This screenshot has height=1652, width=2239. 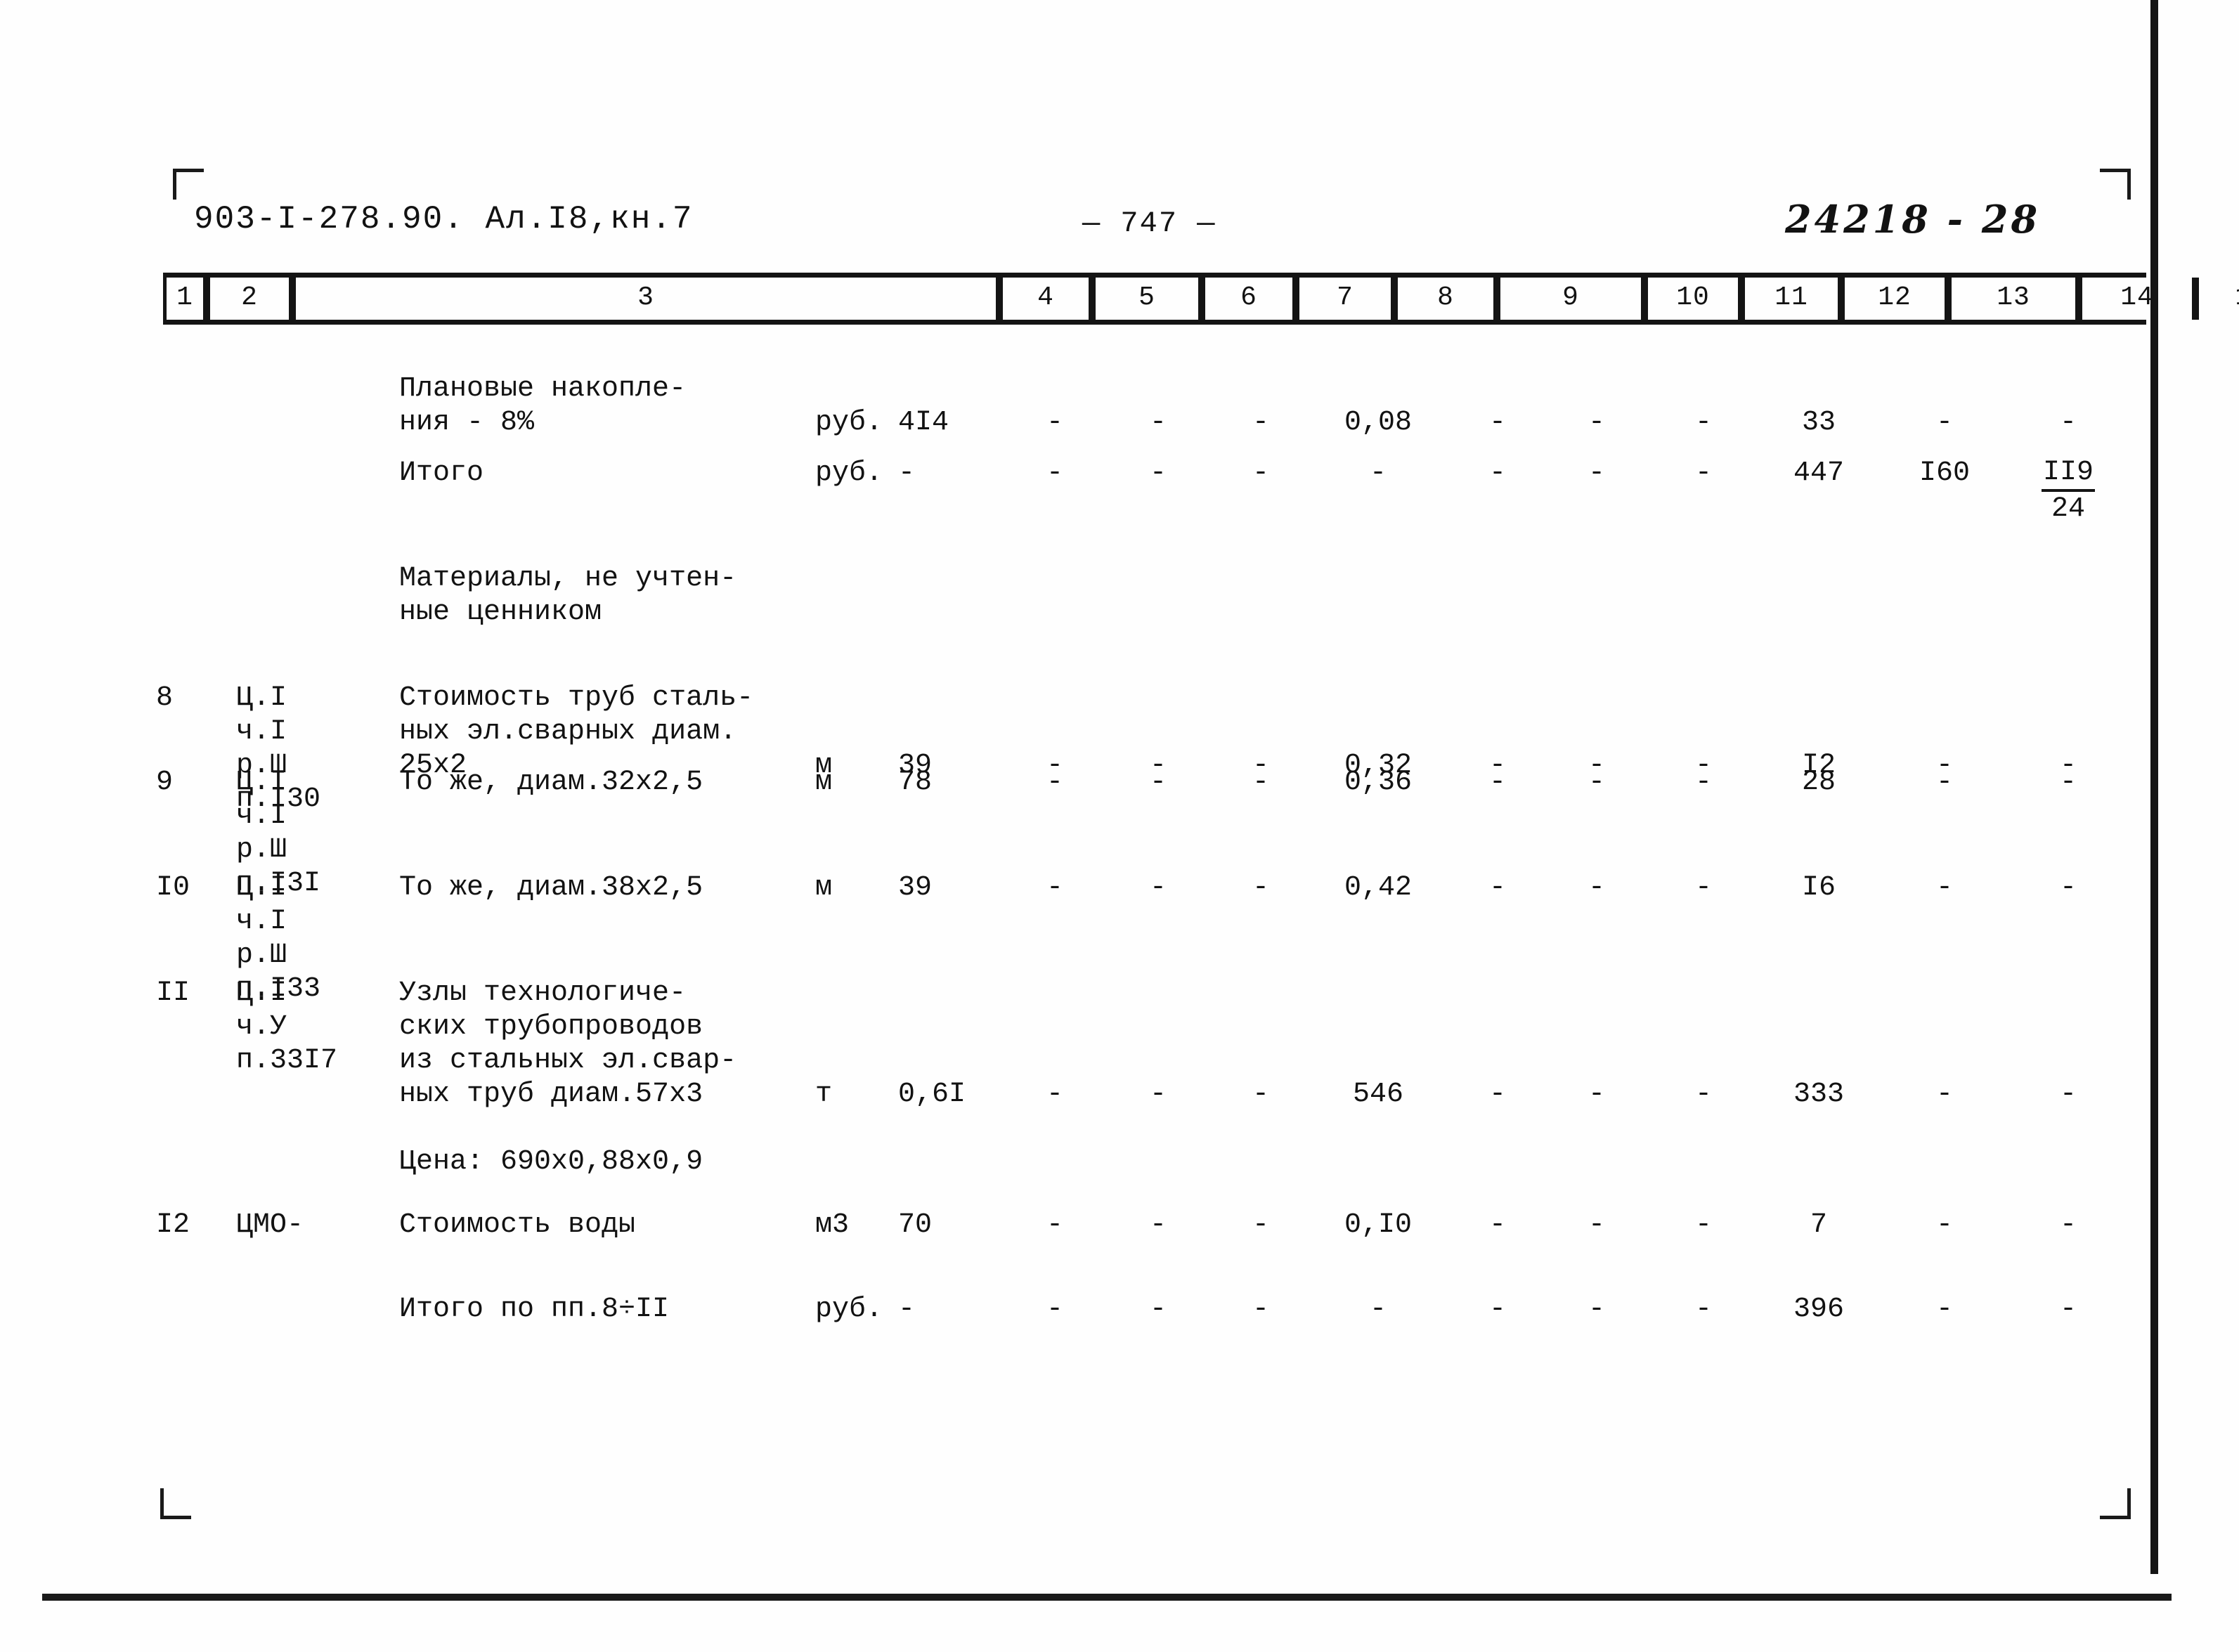 What do you see at coordinates (568, 595) in the screenshot?
I see `section-heading-text: Материалы, не учтен- ные ценником` at bounding box center [568, 595].